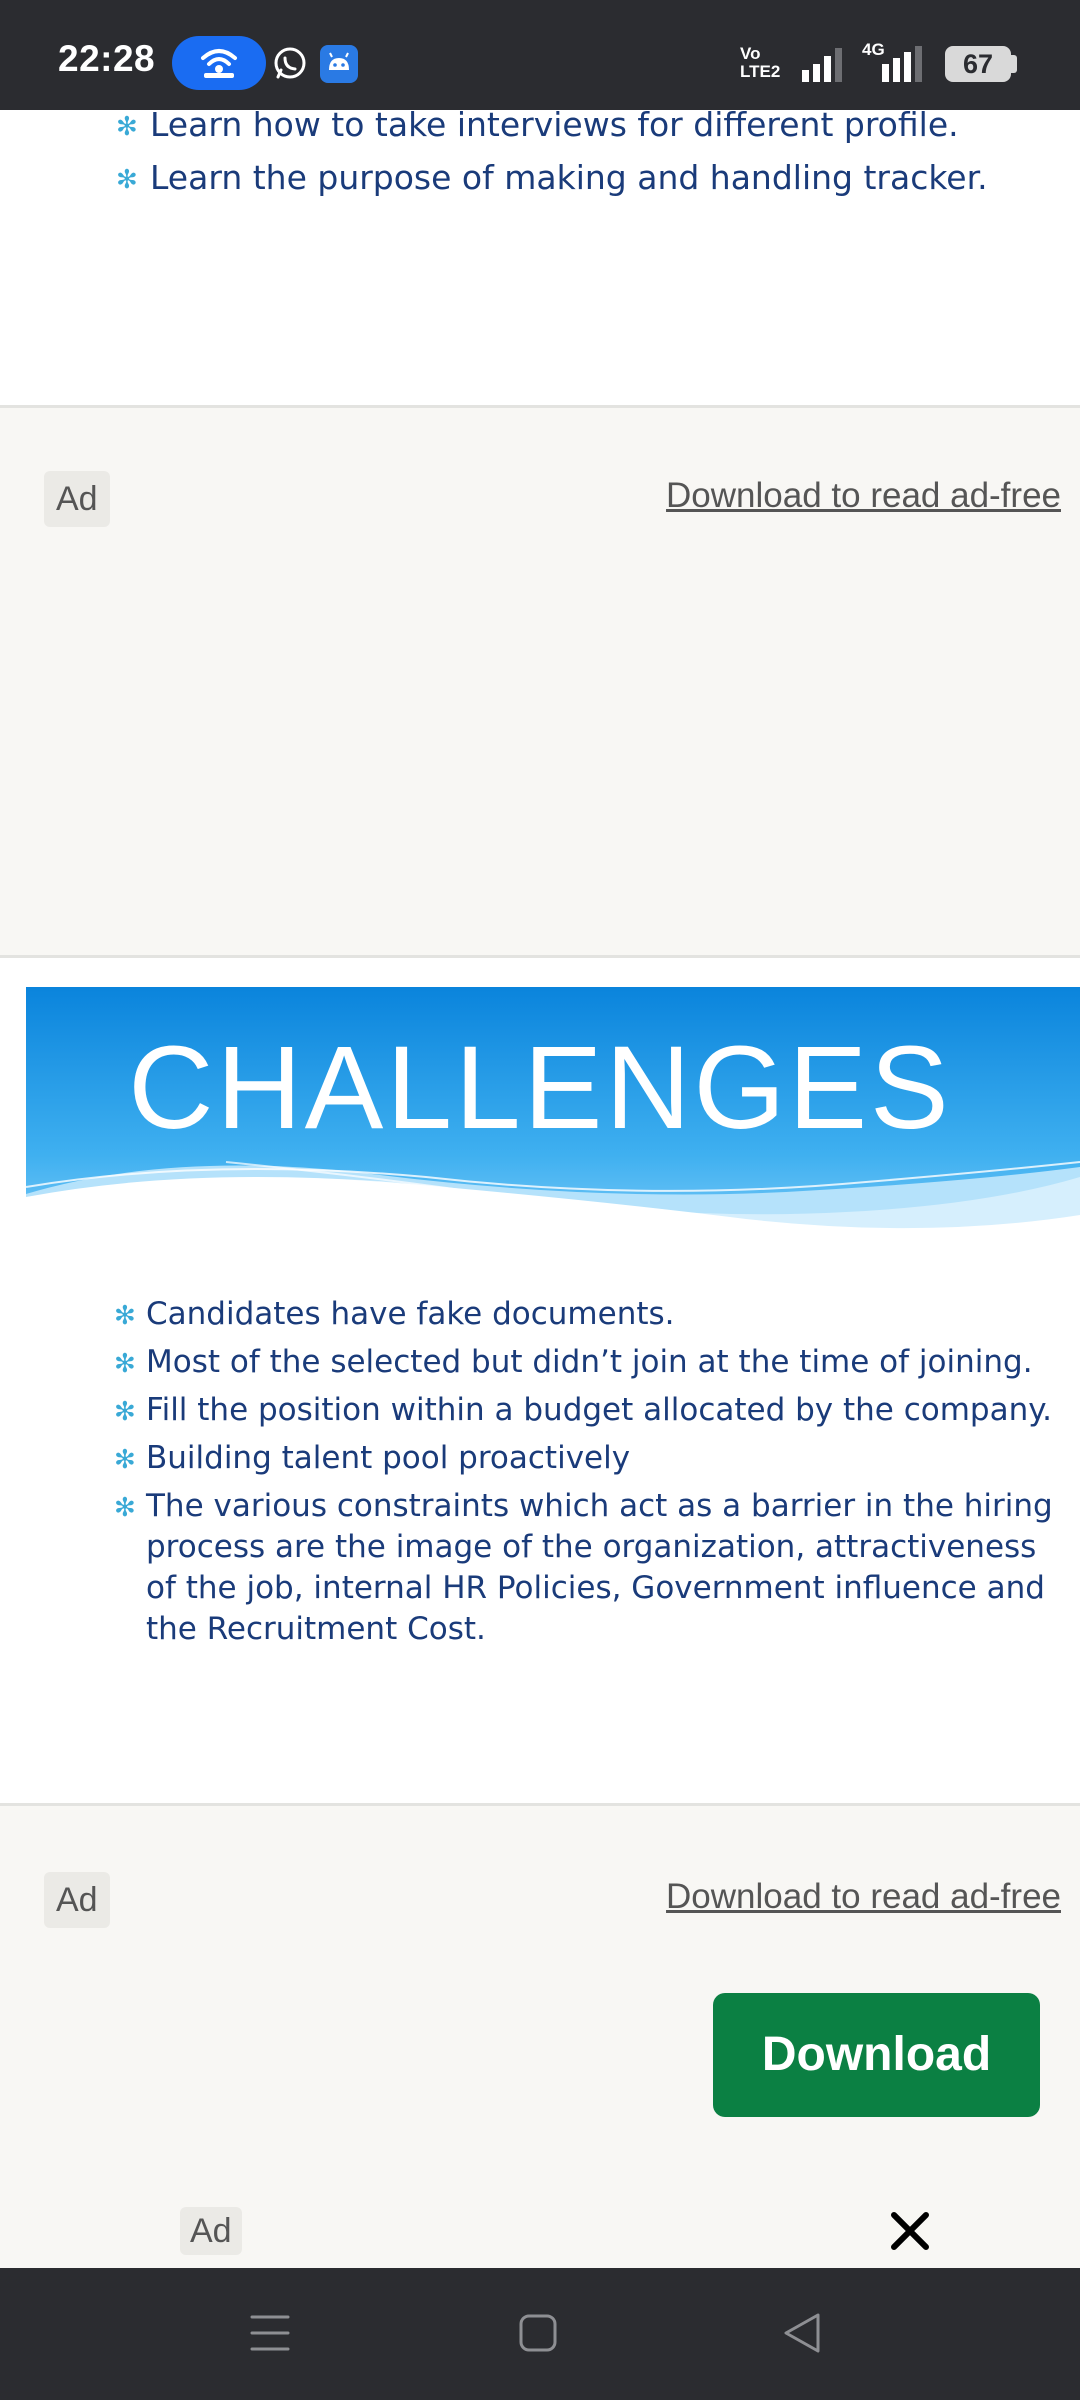 This screenshot has height=2400, width=1080. I want to click on challenge-item-line: the Recruitment Cost., so click(316, 1629).